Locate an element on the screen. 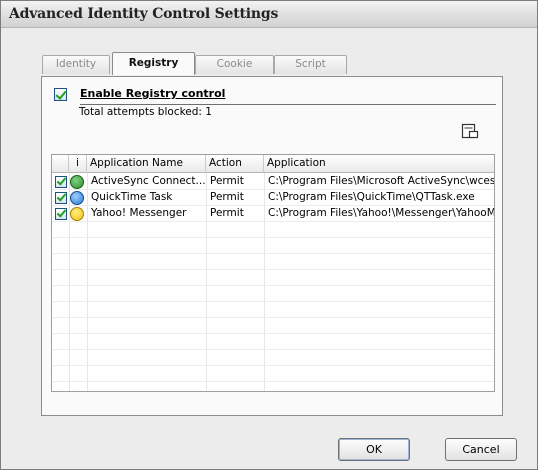  app-name: Yahoo! Messenger is located at coordinates (139, 213).